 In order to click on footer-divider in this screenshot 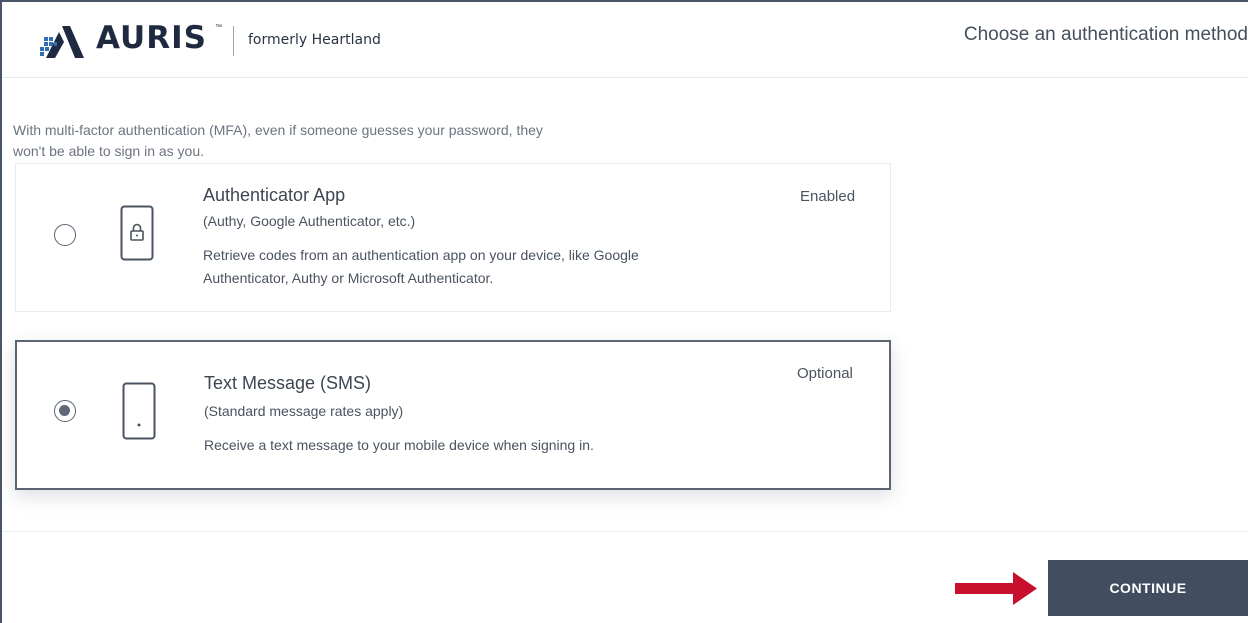, I will do `click(625, 531)`.